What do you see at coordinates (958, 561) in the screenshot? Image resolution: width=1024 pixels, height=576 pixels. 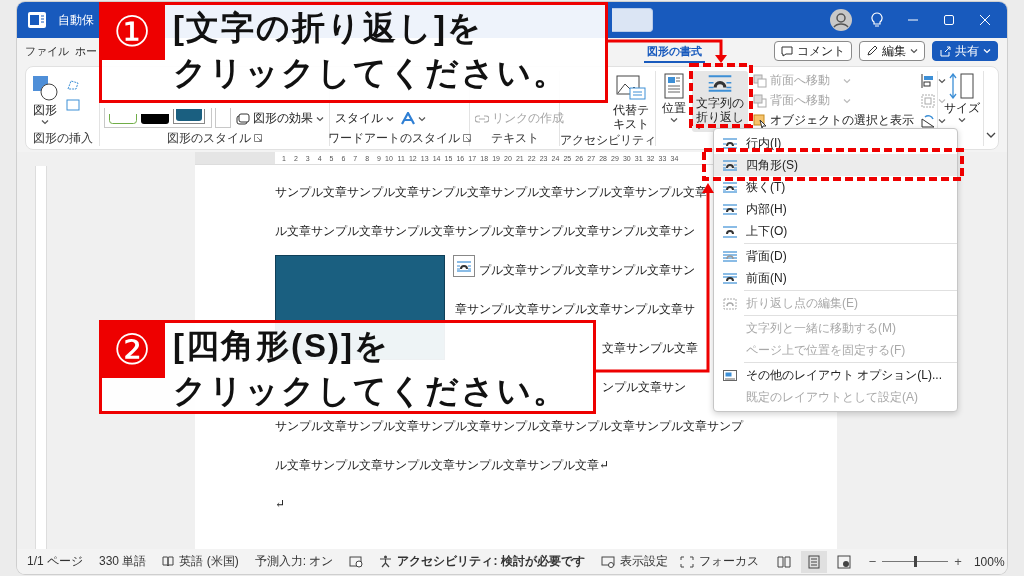 I see `zoom-in-button: +` at bounding box center [958, 561].